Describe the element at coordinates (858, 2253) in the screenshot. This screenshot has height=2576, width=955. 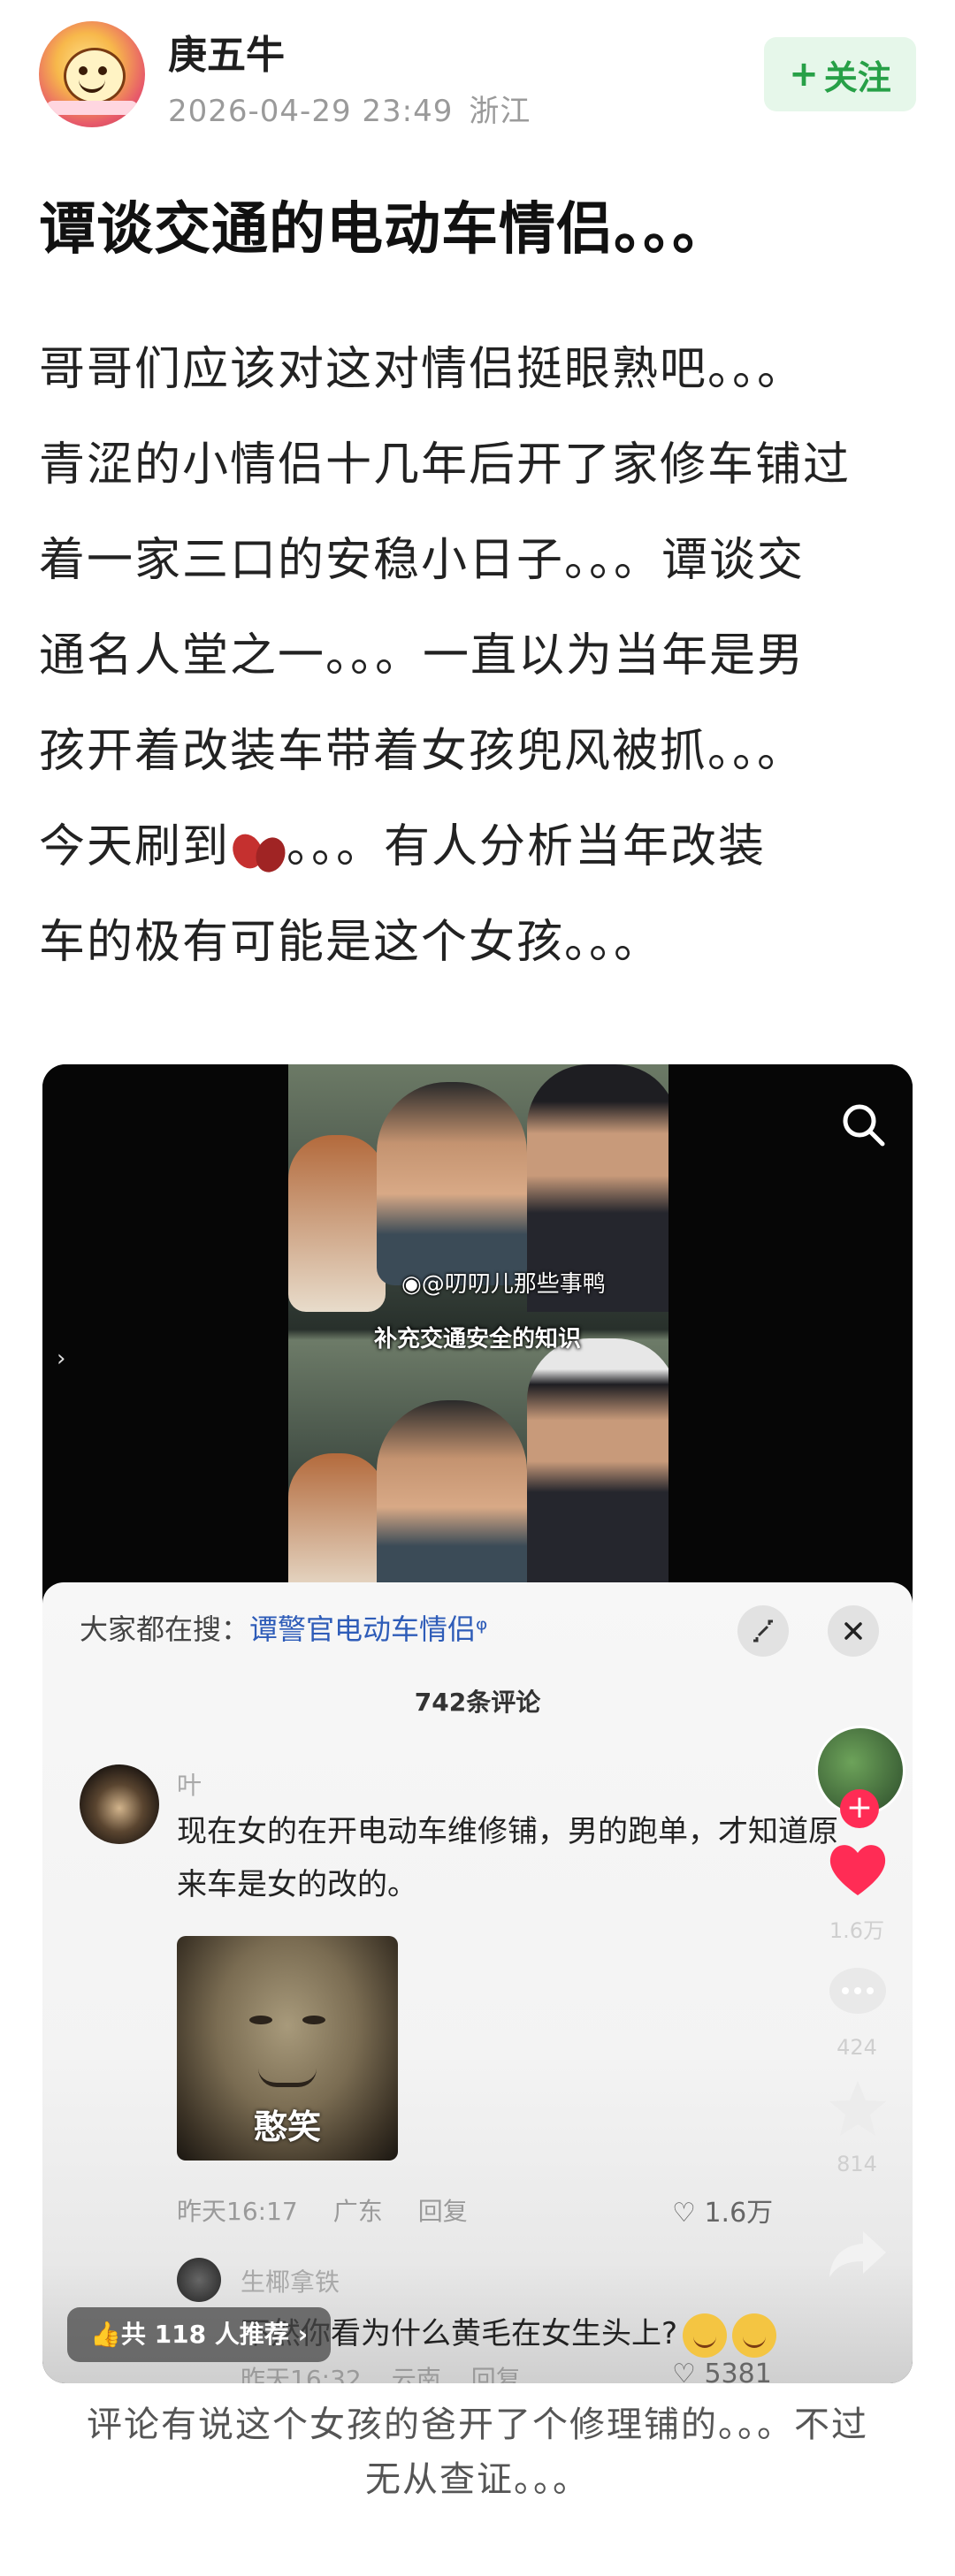
I see `share-icon` at that location.